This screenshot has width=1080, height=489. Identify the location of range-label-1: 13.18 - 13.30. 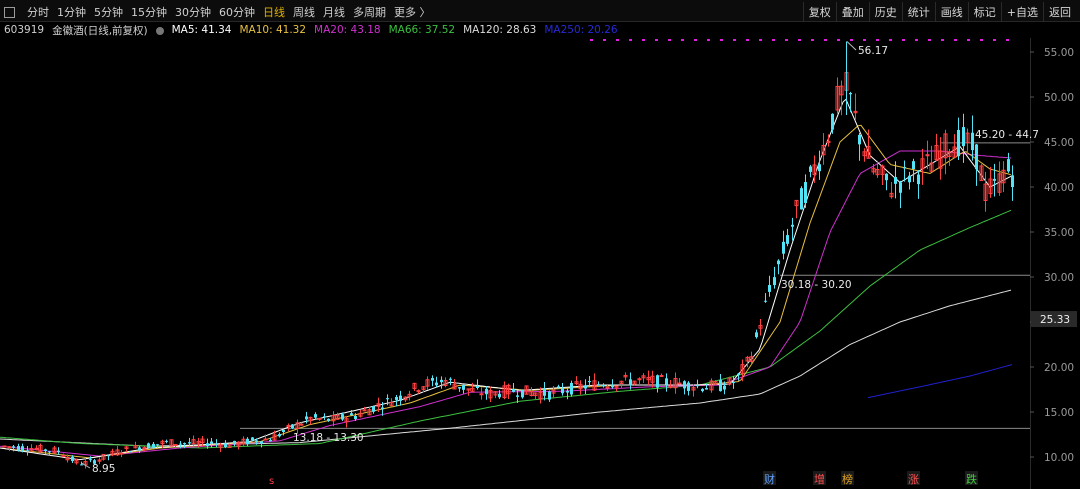
(328, 438).